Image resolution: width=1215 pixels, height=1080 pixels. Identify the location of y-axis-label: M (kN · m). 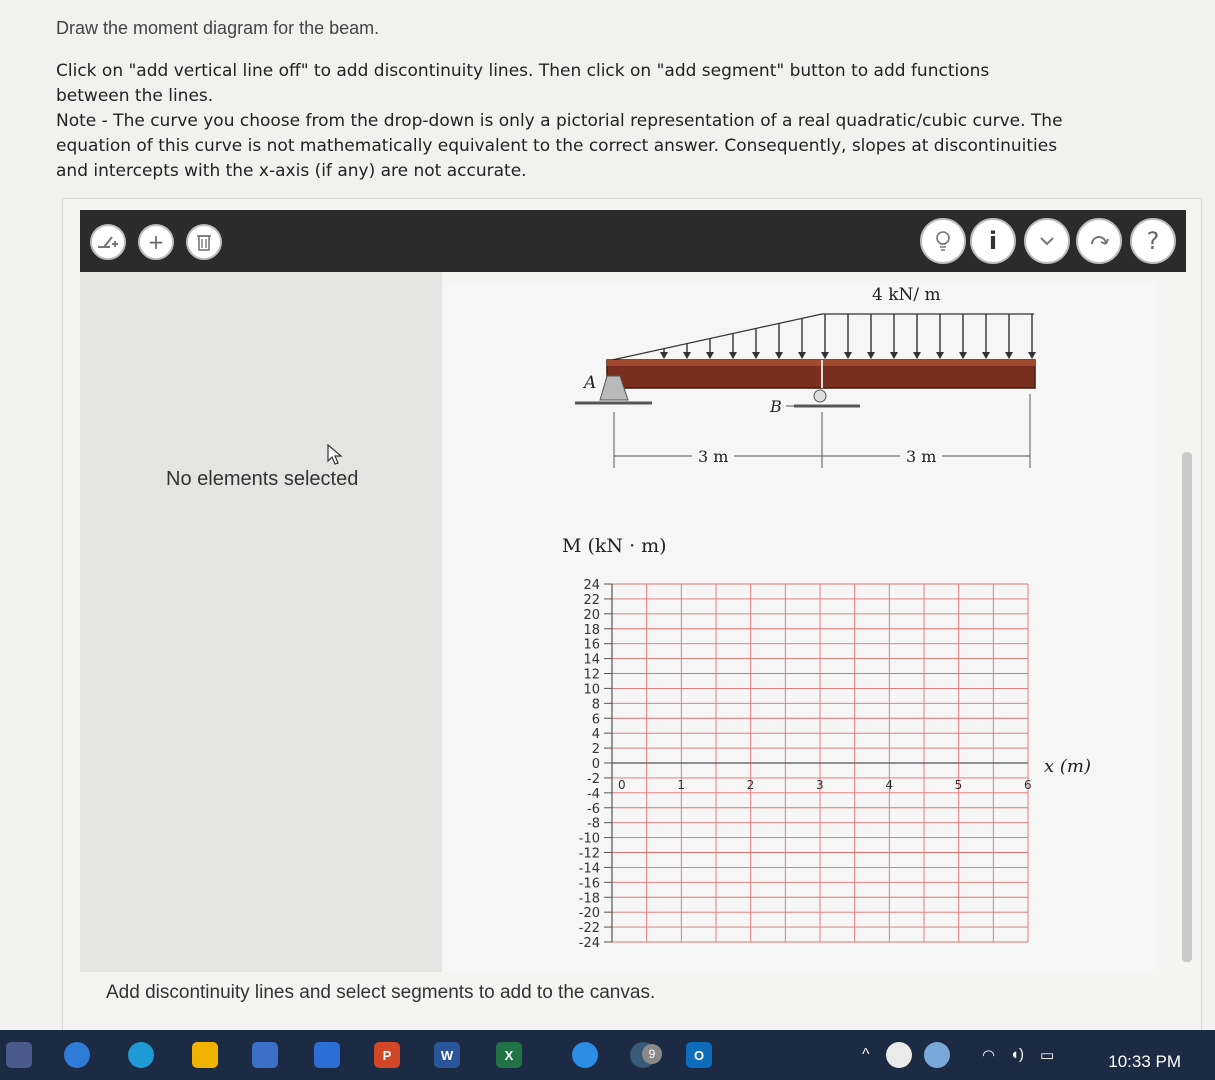
(614, 546).